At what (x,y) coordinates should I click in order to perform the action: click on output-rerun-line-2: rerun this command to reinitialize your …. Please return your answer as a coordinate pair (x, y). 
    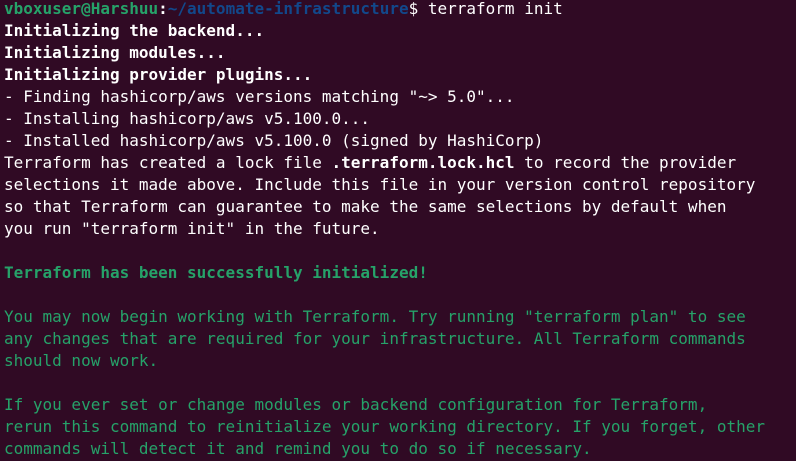
    Looking at the image, I should click on (384, 426).